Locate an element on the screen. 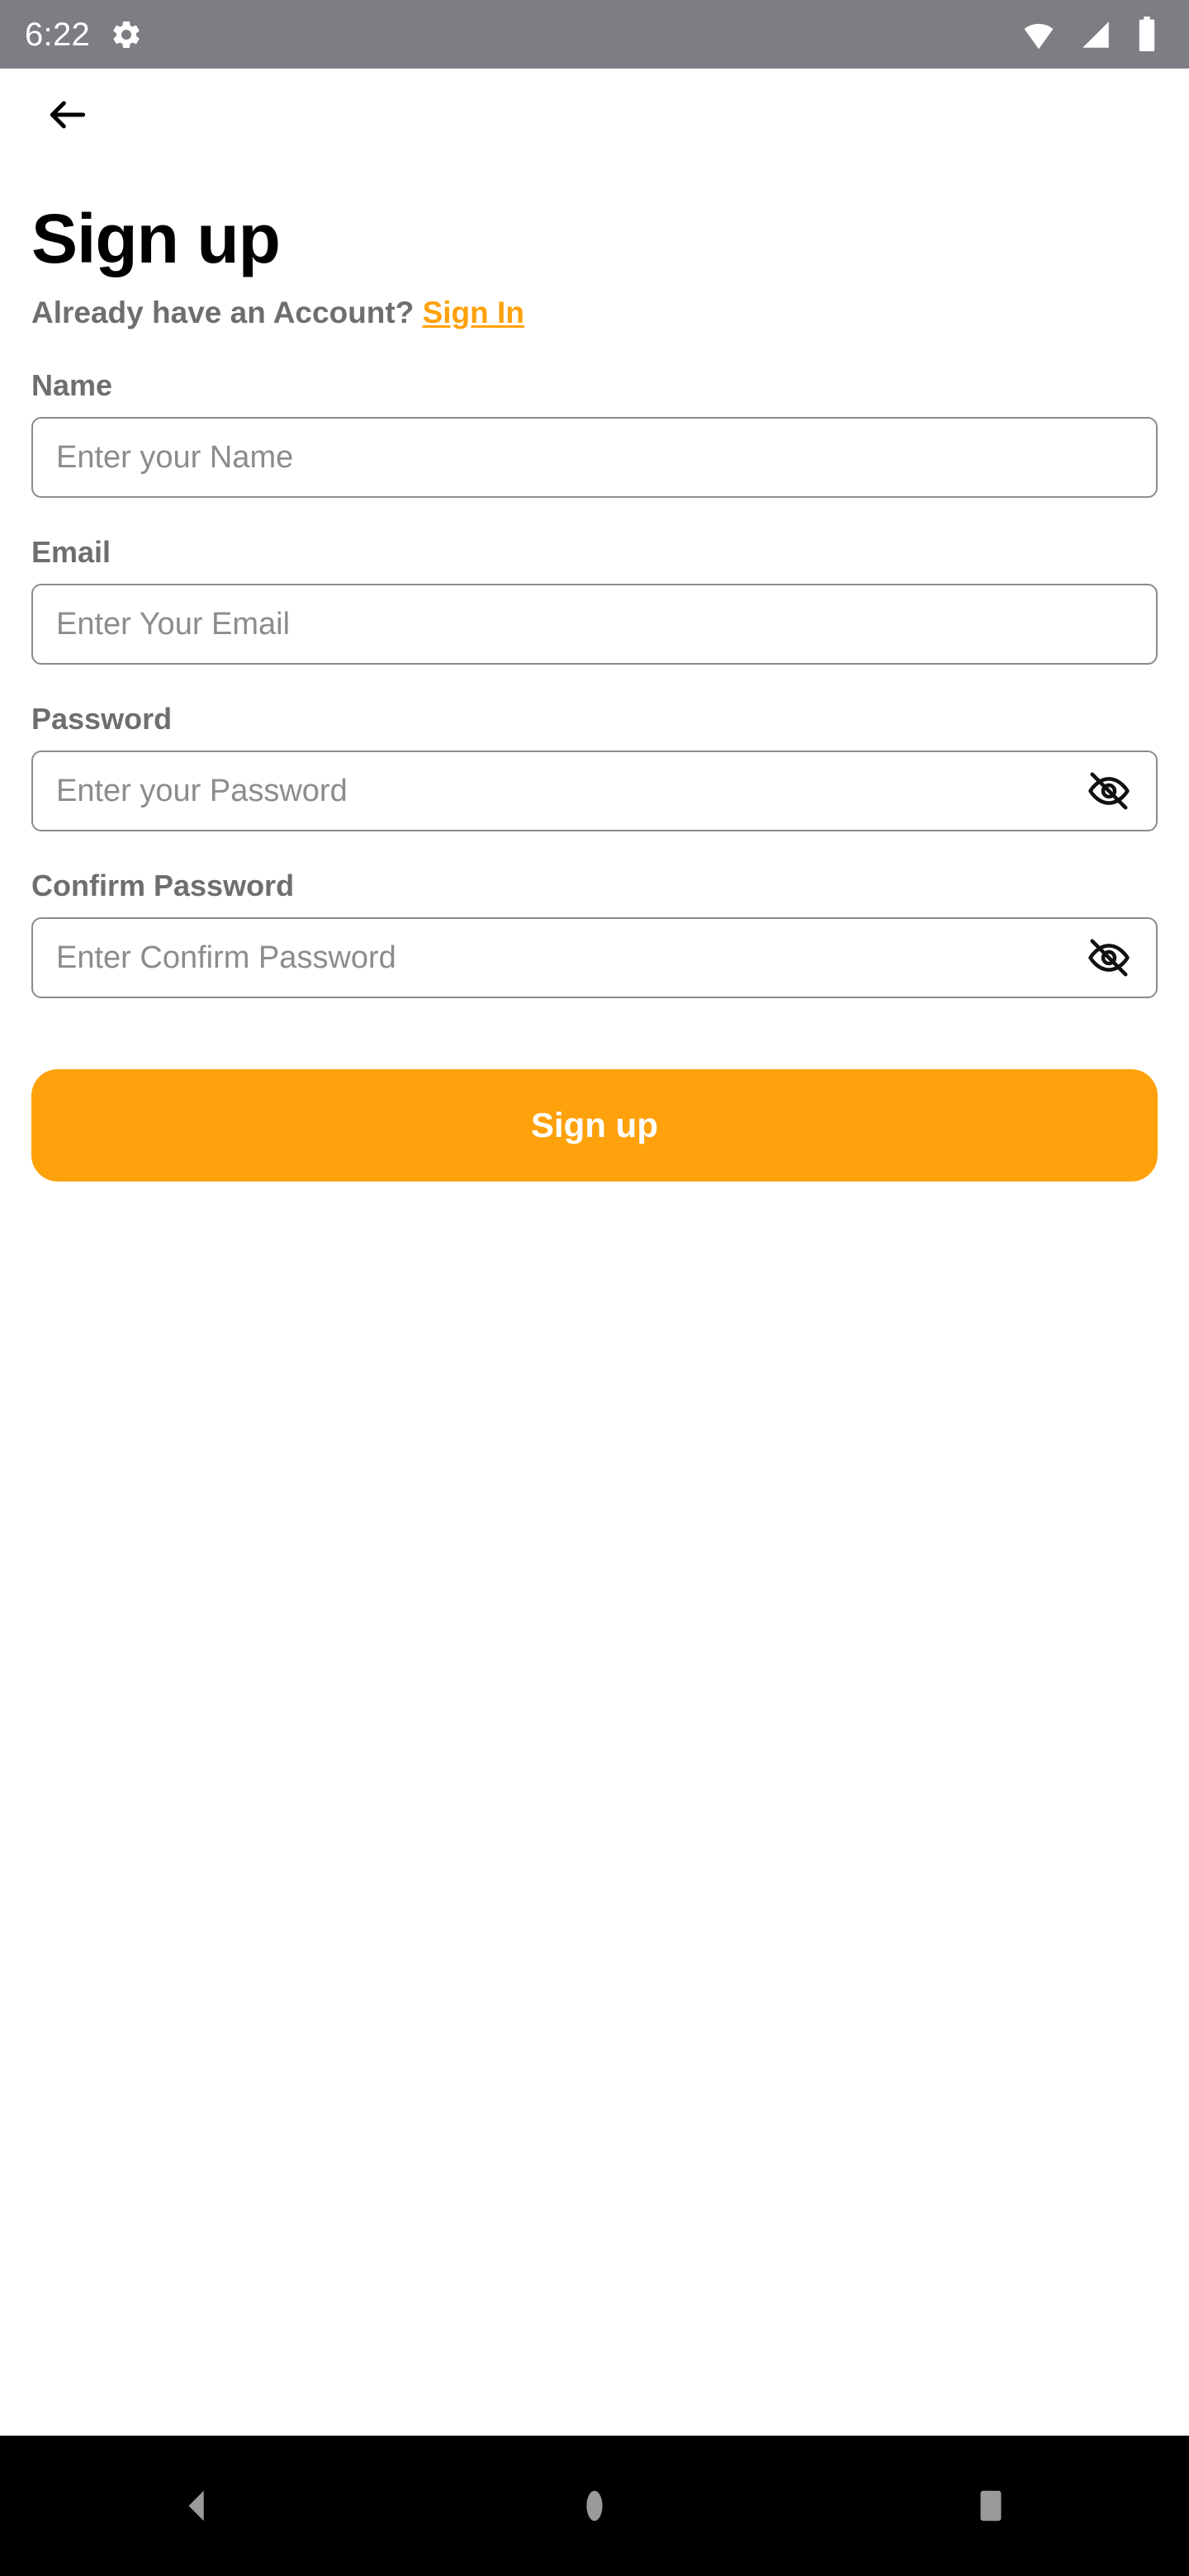  field-label-name: Name is located at coordinates (72, 385).